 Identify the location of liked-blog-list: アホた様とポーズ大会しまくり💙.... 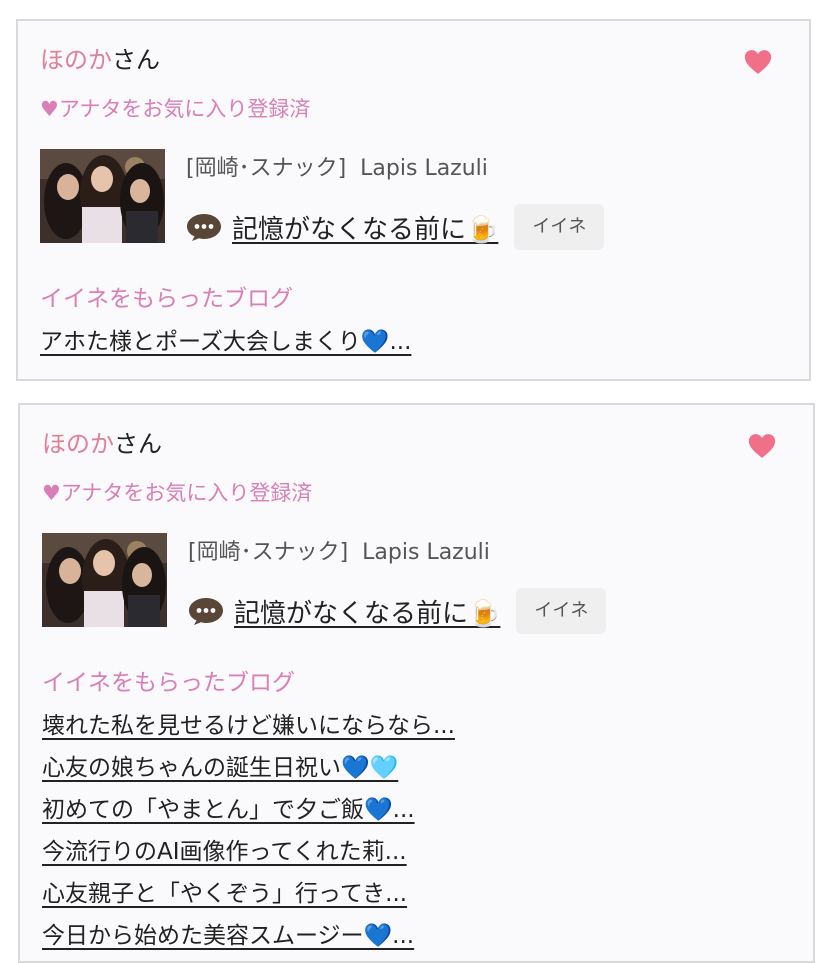
(225, 345).